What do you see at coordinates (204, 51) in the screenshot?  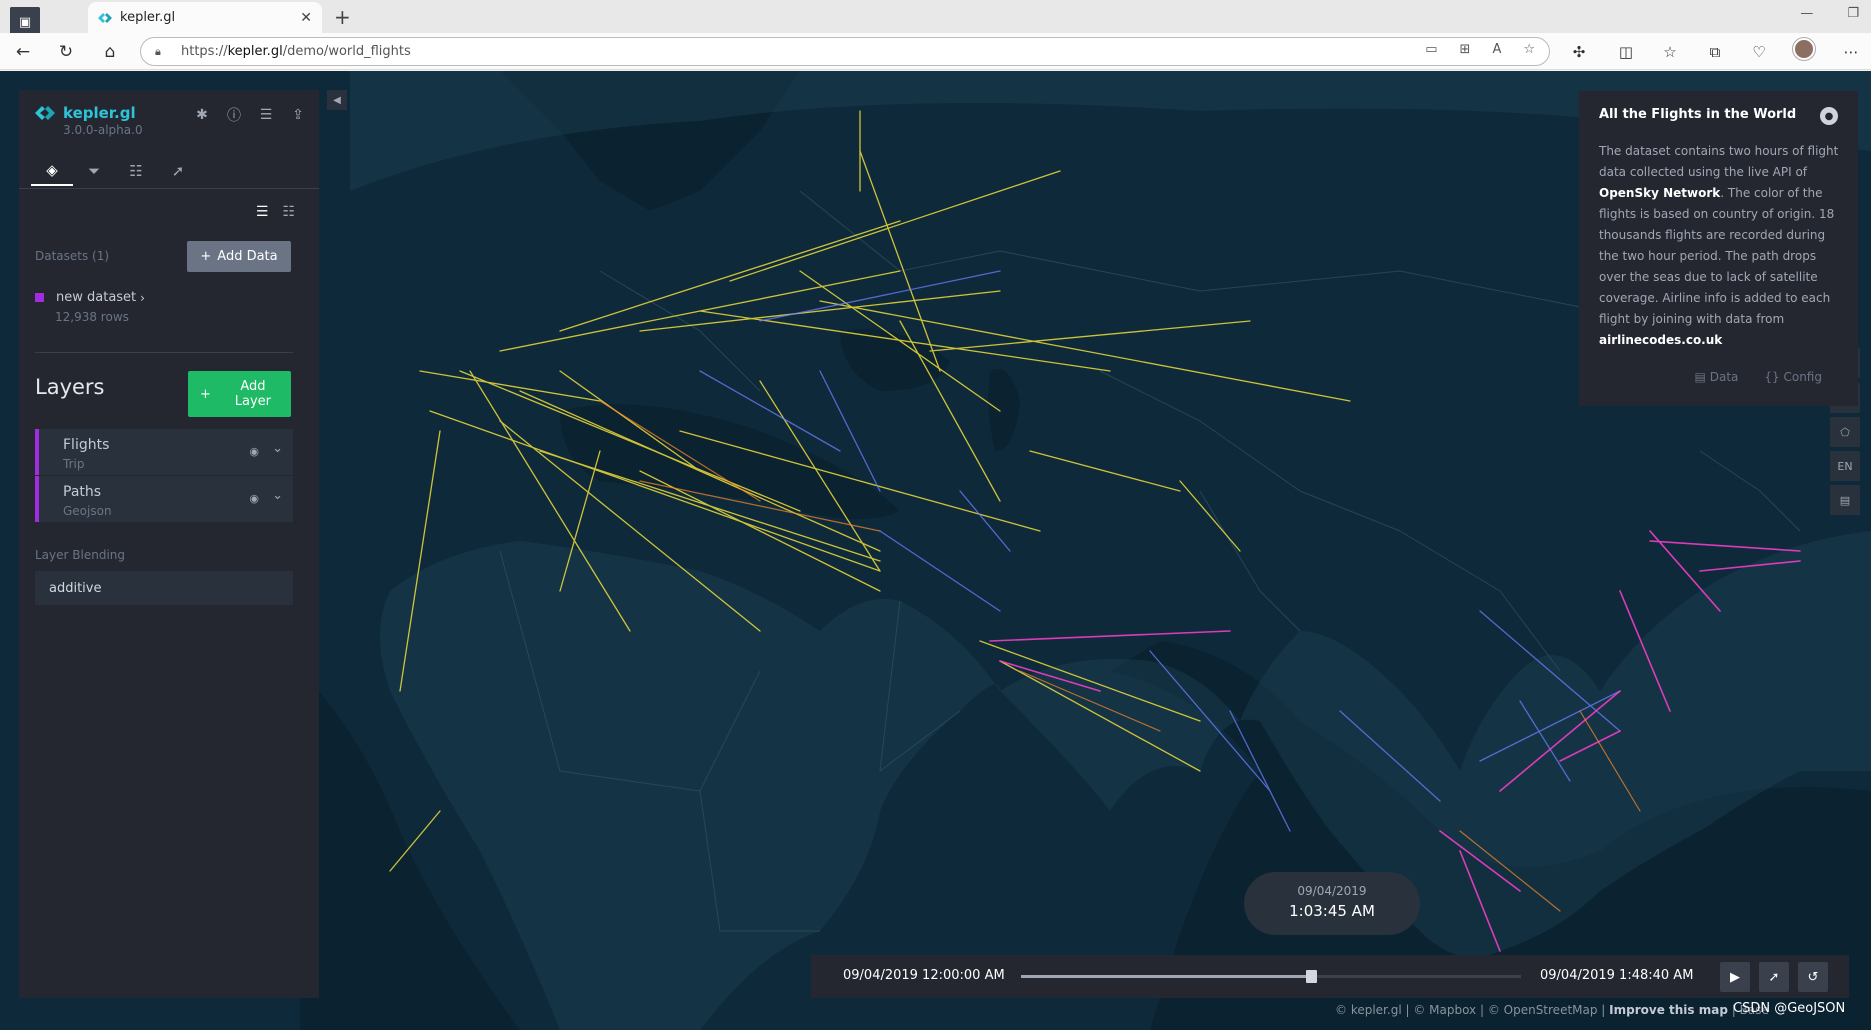 I see `url-prefix: https://` at bounding box center [204, 51].